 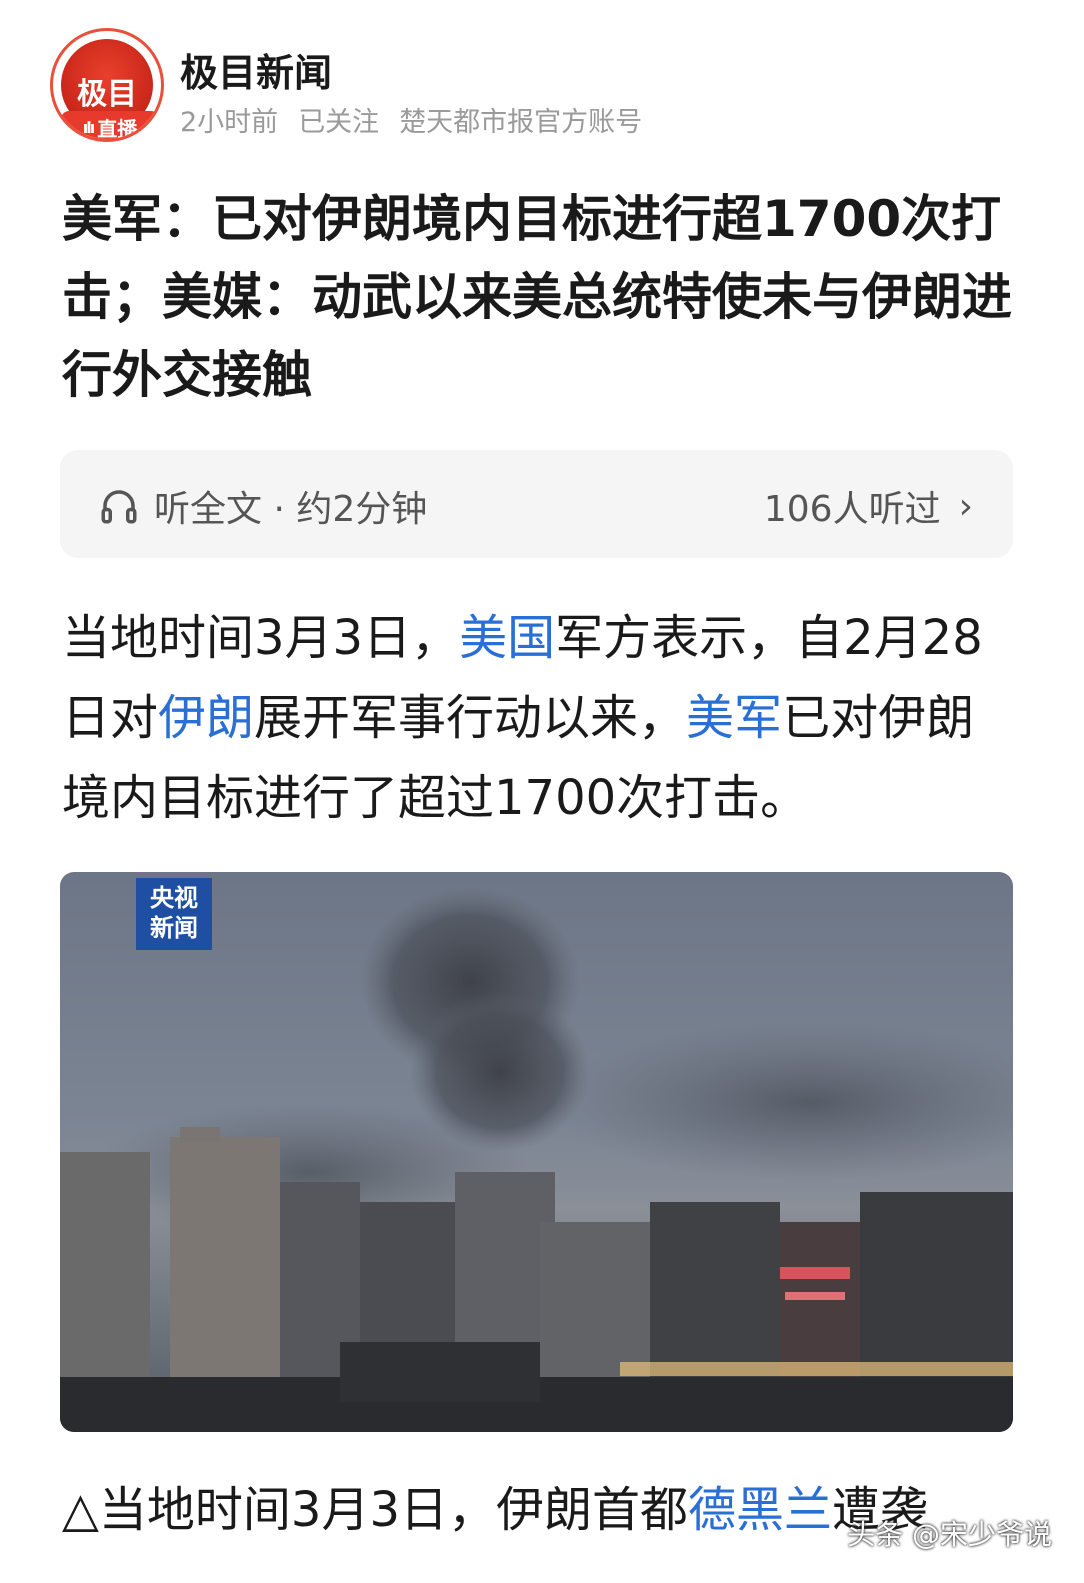 What do you see at coordinates (89, 127) in the screenshot?
I see `live-signal-icon: ılı` at bounding box center [89, 127].